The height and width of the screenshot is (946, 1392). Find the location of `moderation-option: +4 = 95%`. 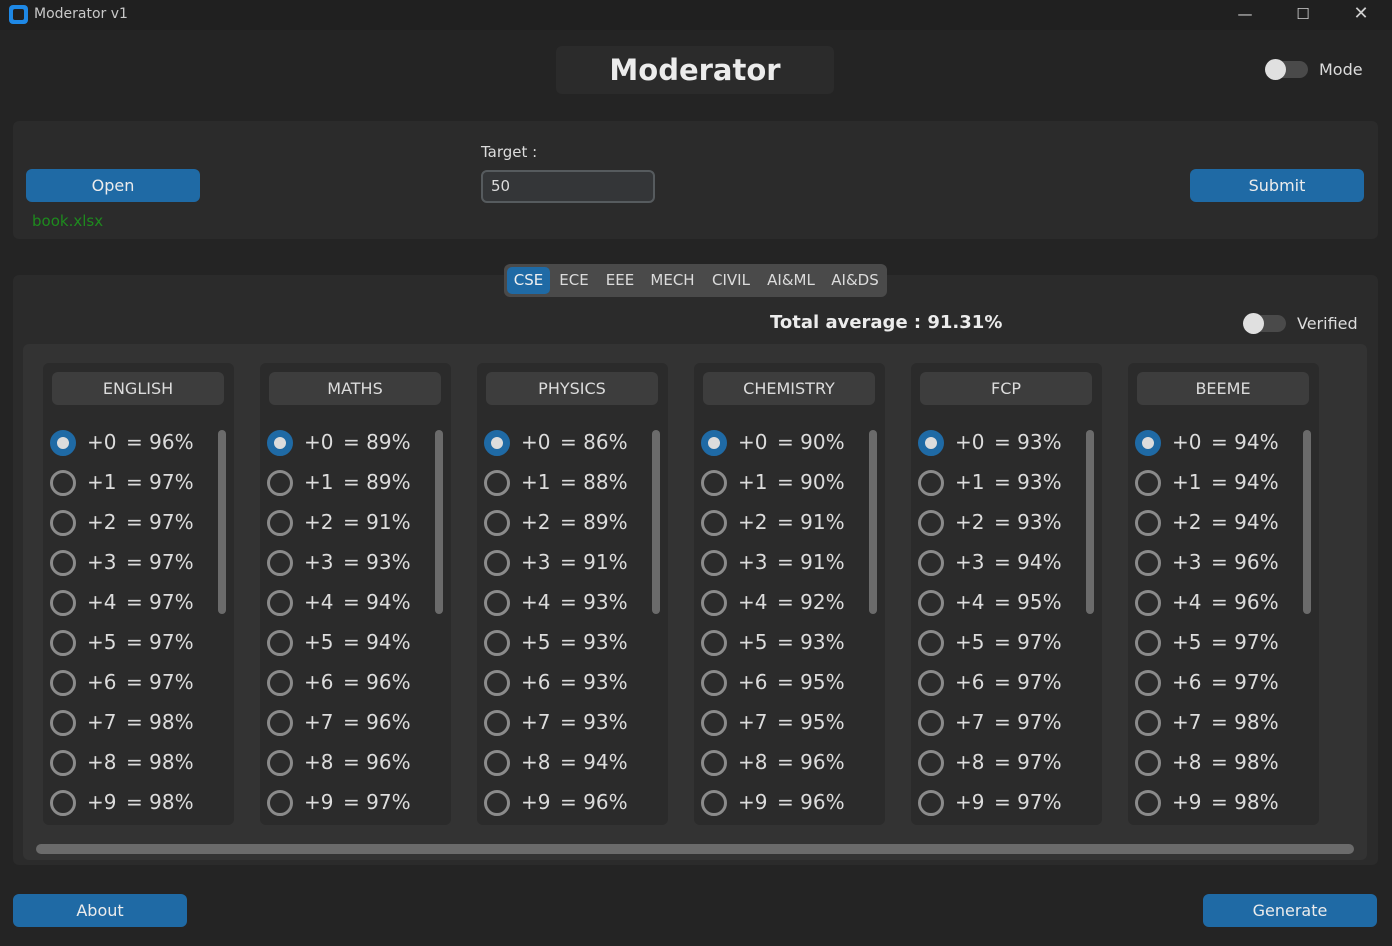

moderation-option: +4 = 95% is located at coordinates (998, 603).